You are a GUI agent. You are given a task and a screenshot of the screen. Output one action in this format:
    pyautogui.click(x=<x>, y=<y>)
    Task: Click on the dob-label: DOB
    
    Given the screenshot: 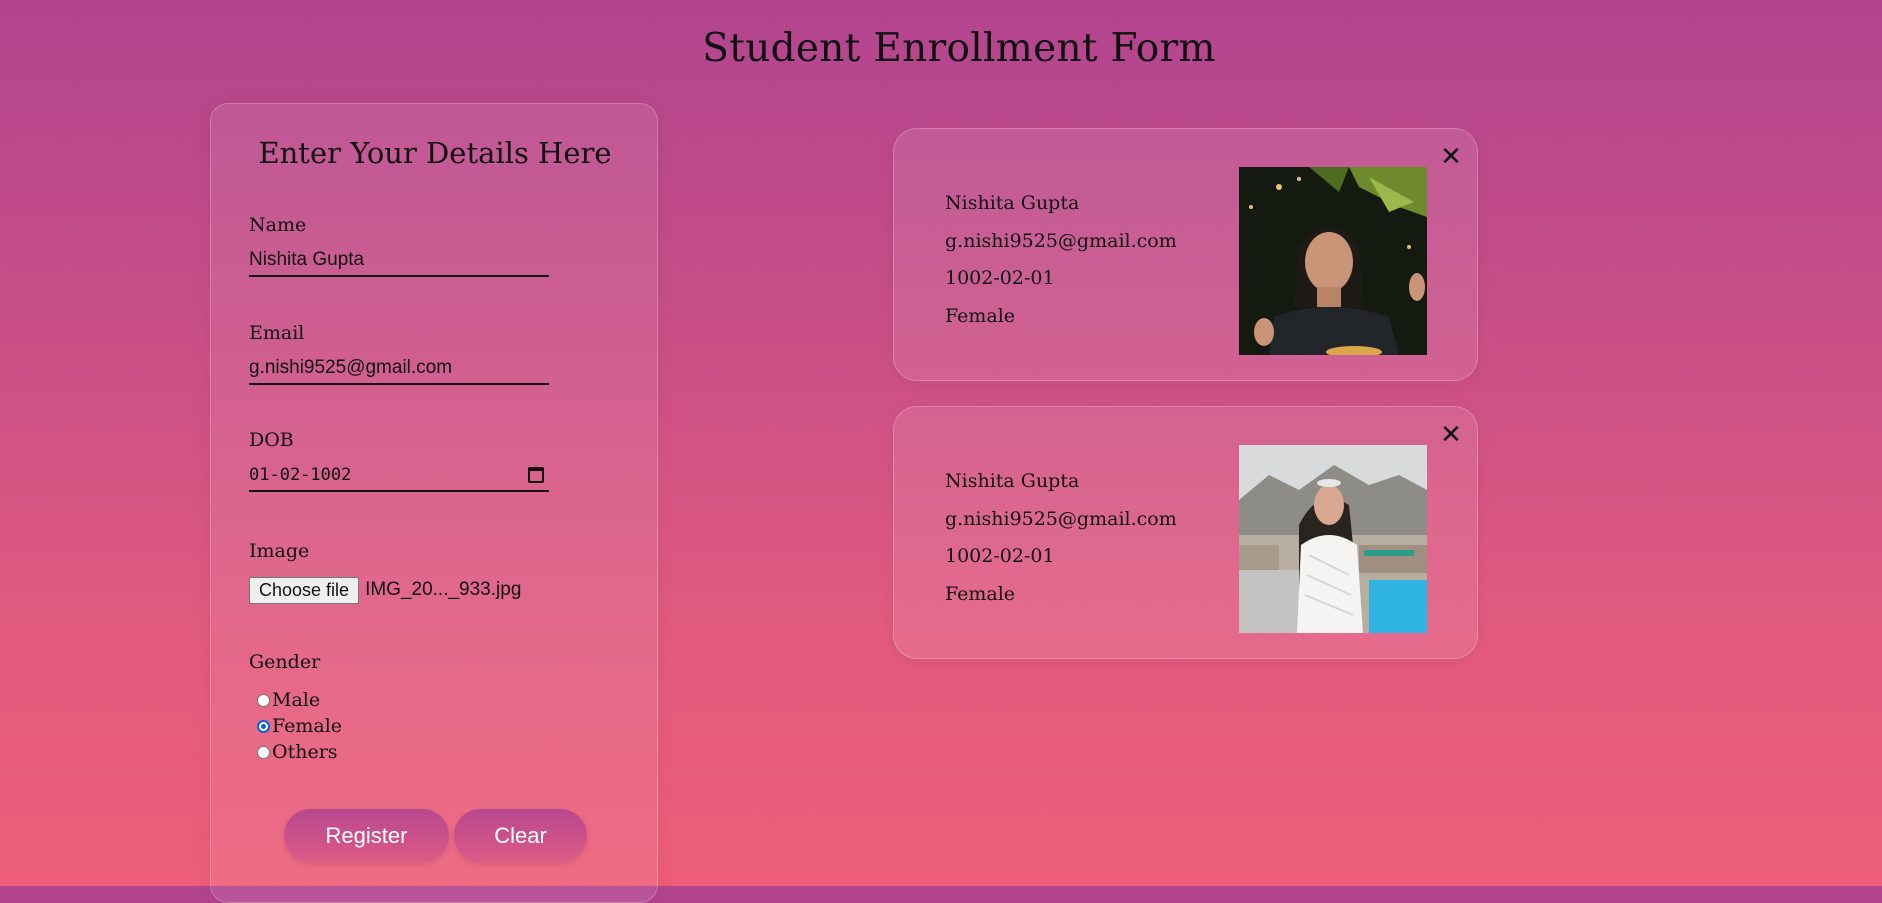 What is the action you would take?
    pyautogui.click(x=271, y=440)
    